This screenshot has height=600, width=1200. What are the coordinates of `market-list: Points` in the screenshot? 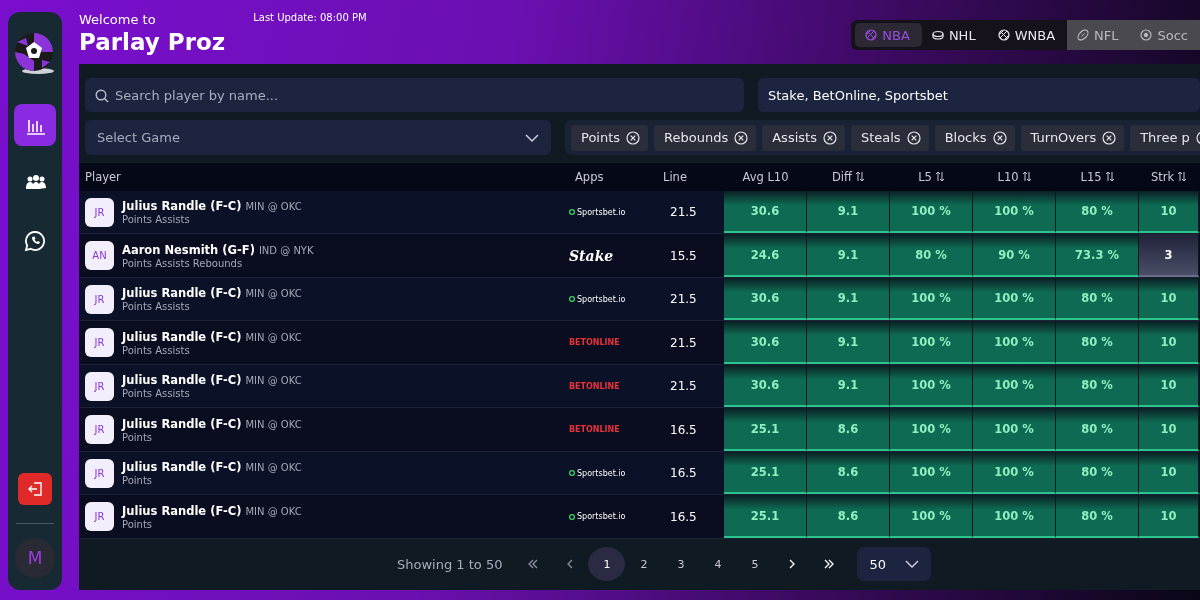 It's located at (212, 481).